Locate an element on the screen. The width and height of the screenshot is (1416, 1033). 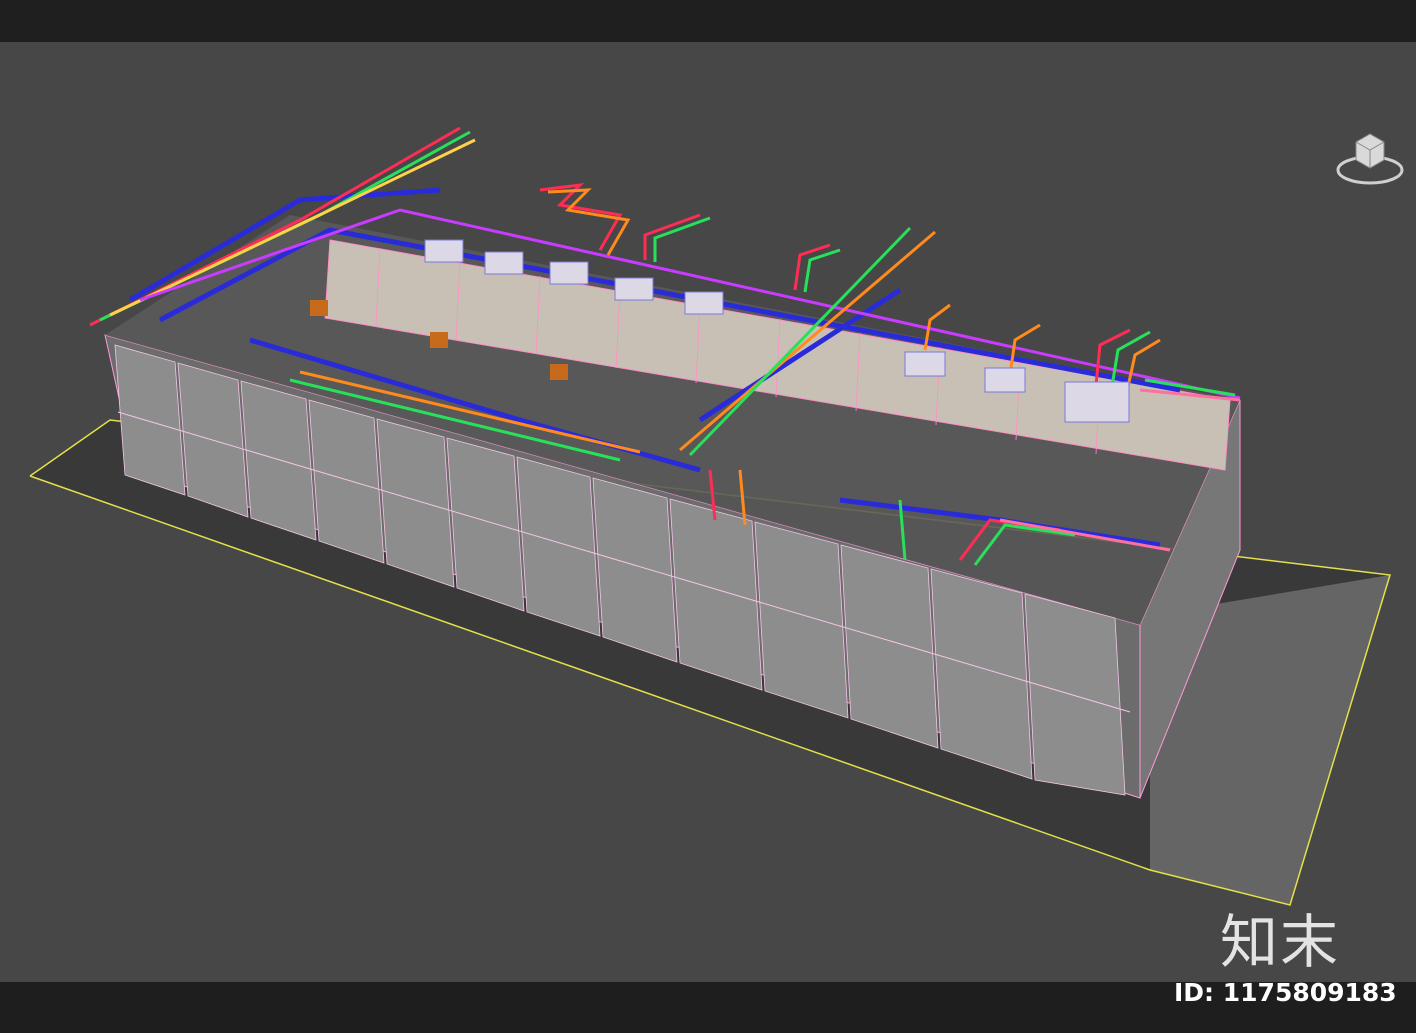
top-bar is located at coordinates (708, 21).